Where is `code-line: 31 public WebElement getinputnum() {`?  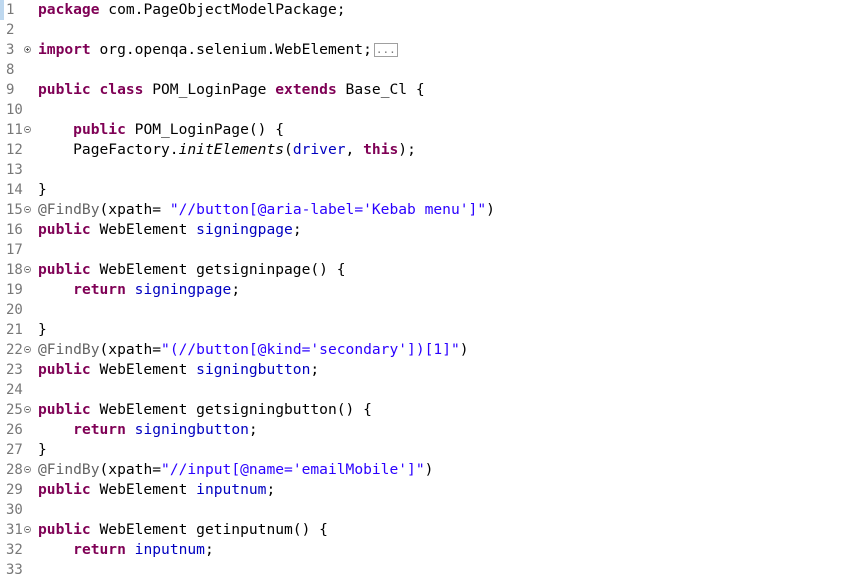
code-line: 31 public WebElement getinputnum() { is located at coordinates (431, 530).